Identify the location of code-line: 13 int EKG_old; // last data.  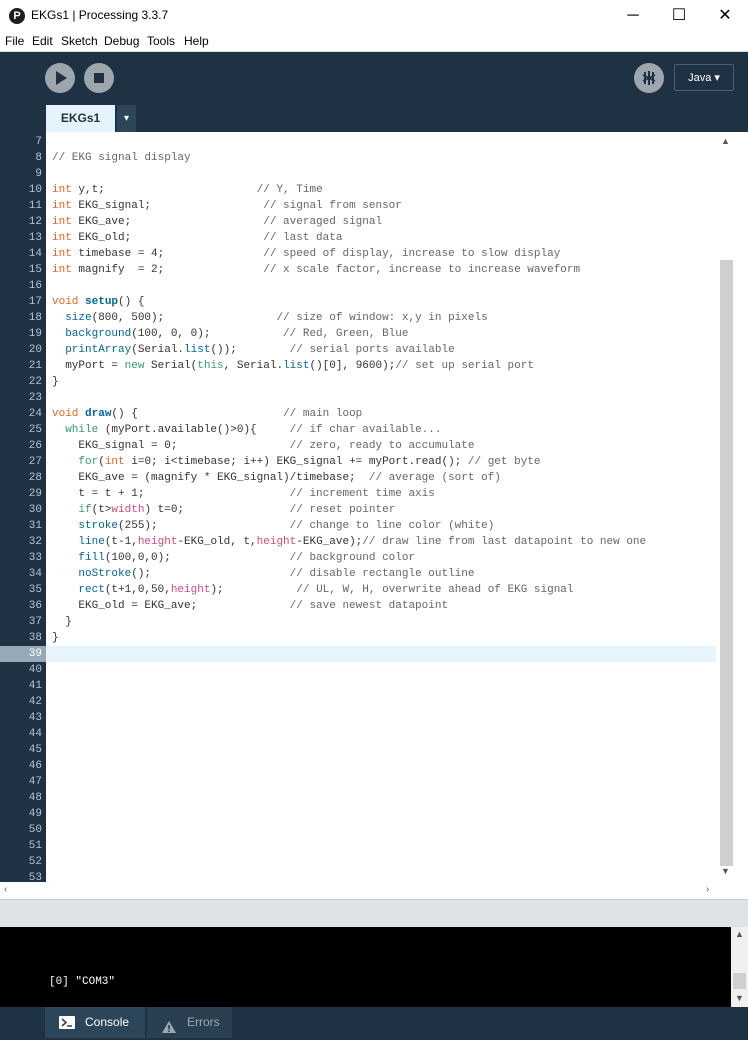
(358, 238).